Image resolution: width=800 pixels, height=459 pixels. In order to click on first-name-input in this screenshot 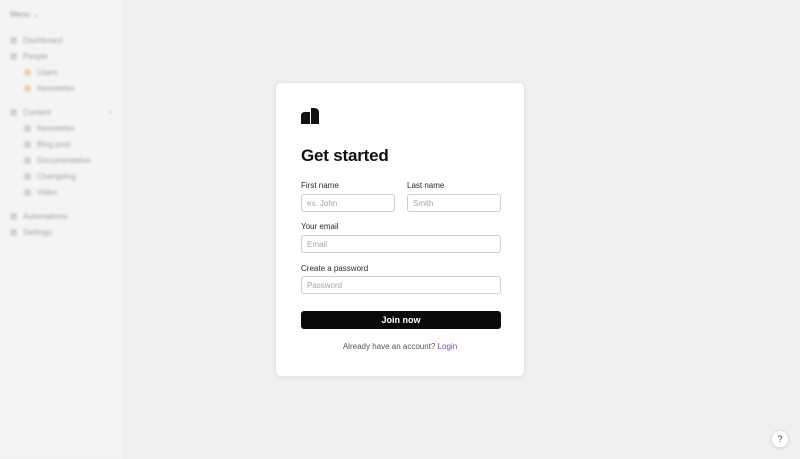, I will do `click(348, 203)`.